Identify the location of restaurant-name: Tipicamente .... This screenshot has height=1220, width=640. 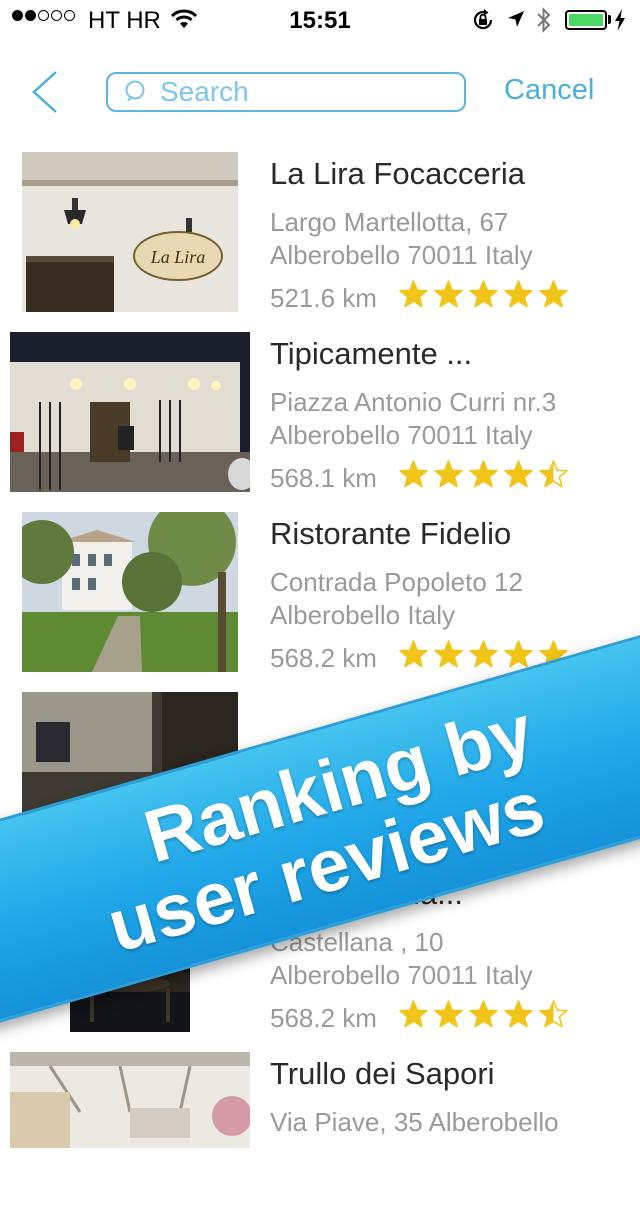
(371, 353).